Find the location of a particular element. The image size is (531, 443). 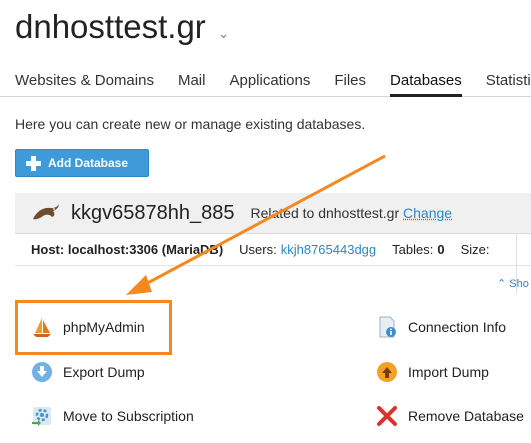

move-to-subscription-button: Move to Subscription is located at coordinates (112, 416).